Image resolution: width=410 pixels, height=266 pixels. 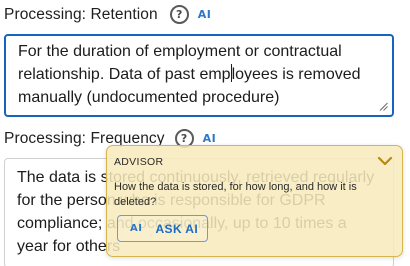 What do you see at coordinates (81, 14) in the screenshot?
I see `retention-label: Processing: Retention` at bounding box center [81, 14].